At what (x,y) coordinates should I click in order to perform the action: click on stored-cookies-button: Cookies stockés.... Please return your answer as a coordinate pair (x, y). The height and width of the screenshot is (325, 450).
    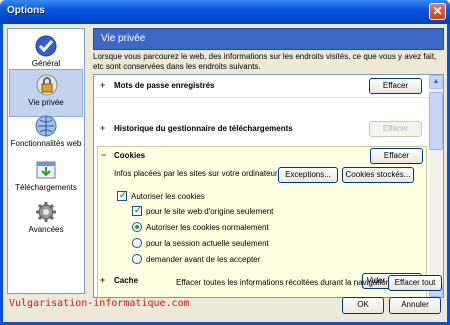
    Looking at the image, I should click on (378, 175).